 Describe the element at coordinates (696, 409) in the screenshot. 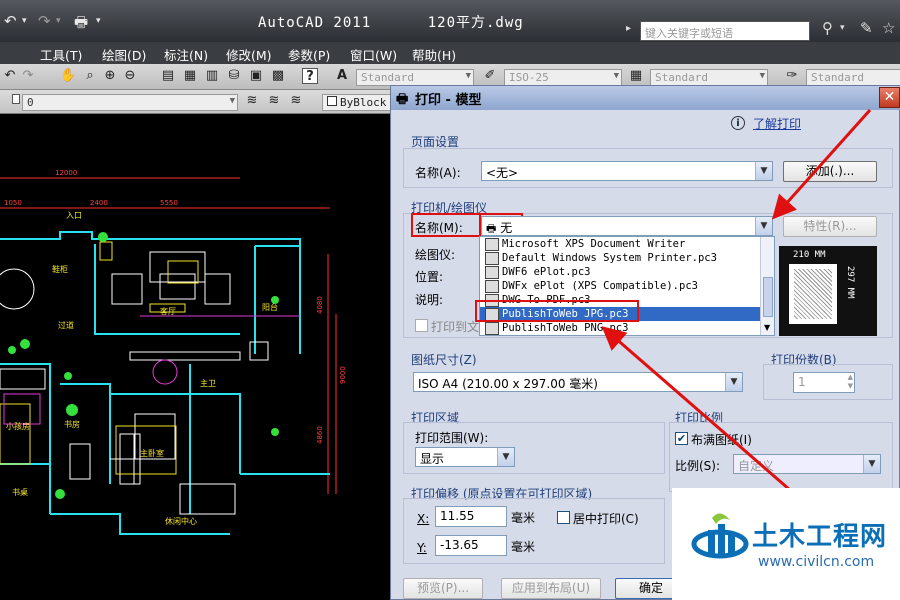

I see `arrow-to-option` at that location.